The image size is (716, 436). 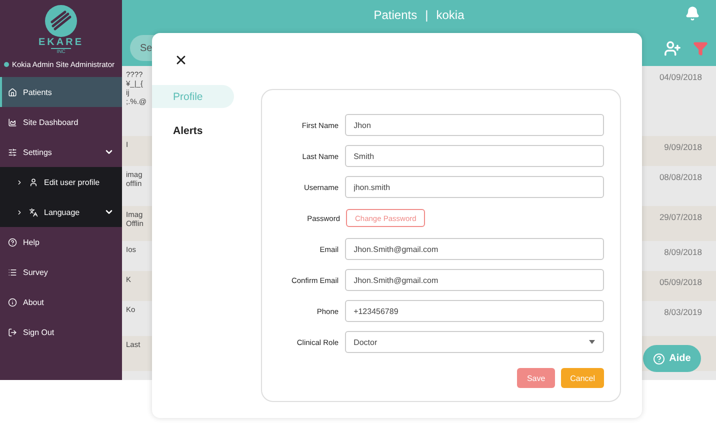 What do you see at coordinates (683, 312) in the screenshot?
I see `date-cell-text: 8/03/2019` at bounding box center [683, 312].